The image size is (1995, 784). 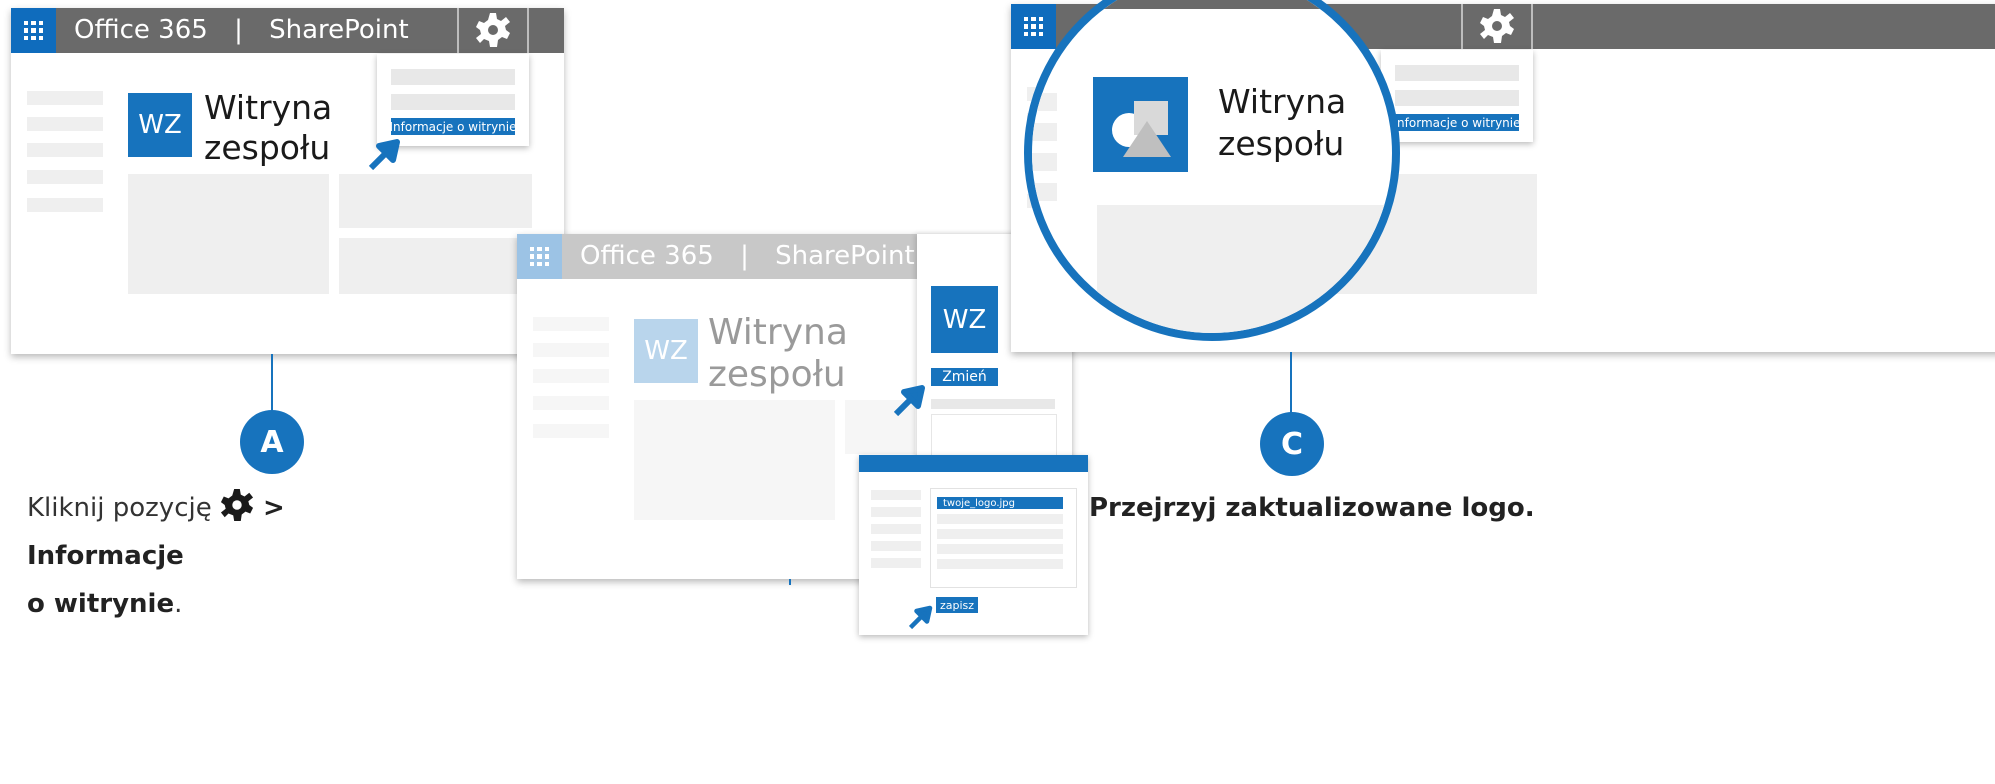 What do you see at coordinates (237, 556) in the screenshot?
I see `step-a-caption: Kliknij pozycję > Informacje o witrynie.` at bounding box center [237, 556].